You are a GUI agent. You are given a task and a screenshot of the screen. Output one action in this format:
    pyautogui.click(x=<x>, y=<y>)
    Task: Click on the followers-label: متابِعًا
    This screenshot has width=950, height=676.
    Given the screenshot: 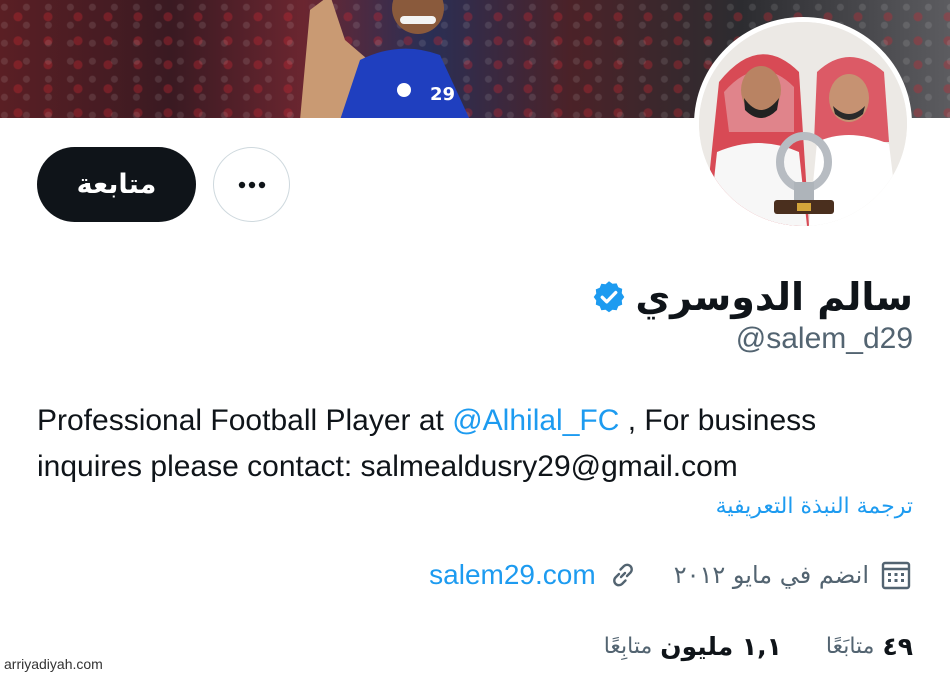 What is the action you would take?
    pyautogui.click(x=628, y=646)
    